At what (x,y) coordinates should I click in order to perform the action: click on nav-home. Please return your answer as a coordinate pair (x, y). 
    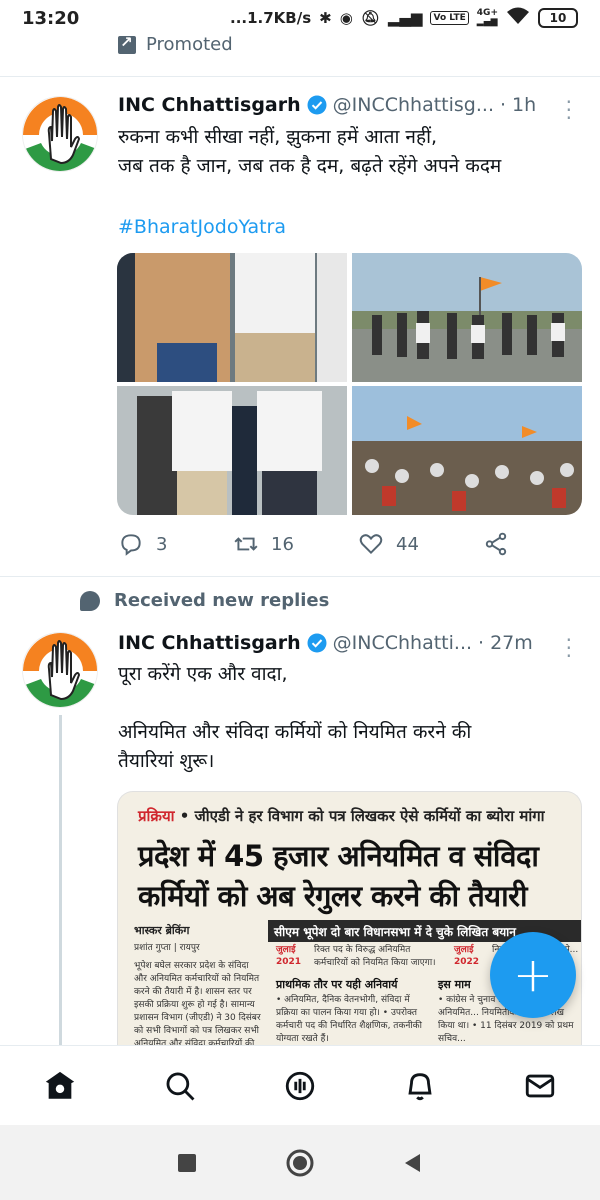
    Looking at the image, I should click on (60, 1086).